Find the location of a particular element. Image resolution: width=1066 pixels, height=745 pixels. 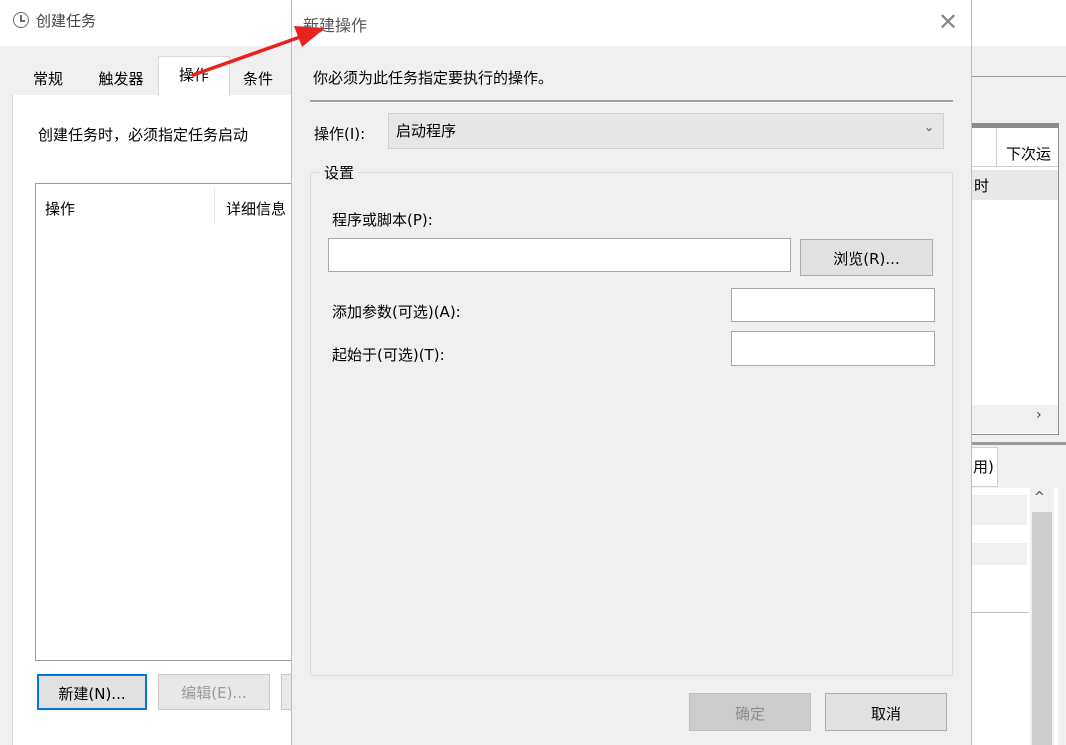

column-divider is located at coordinates (996, 147).